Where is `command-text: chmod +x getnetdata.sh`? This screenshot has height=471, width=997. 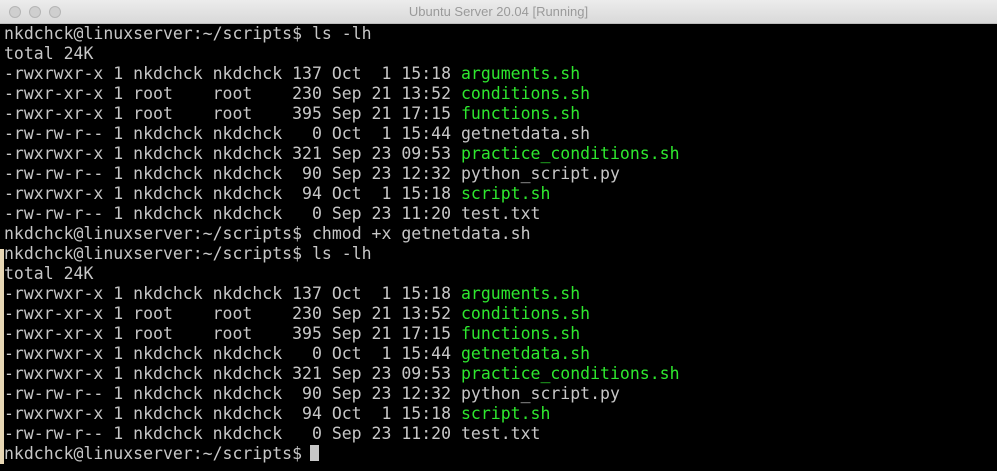 command-text: chmod +x getnetdata.sh is located at coordinates (421, 233).